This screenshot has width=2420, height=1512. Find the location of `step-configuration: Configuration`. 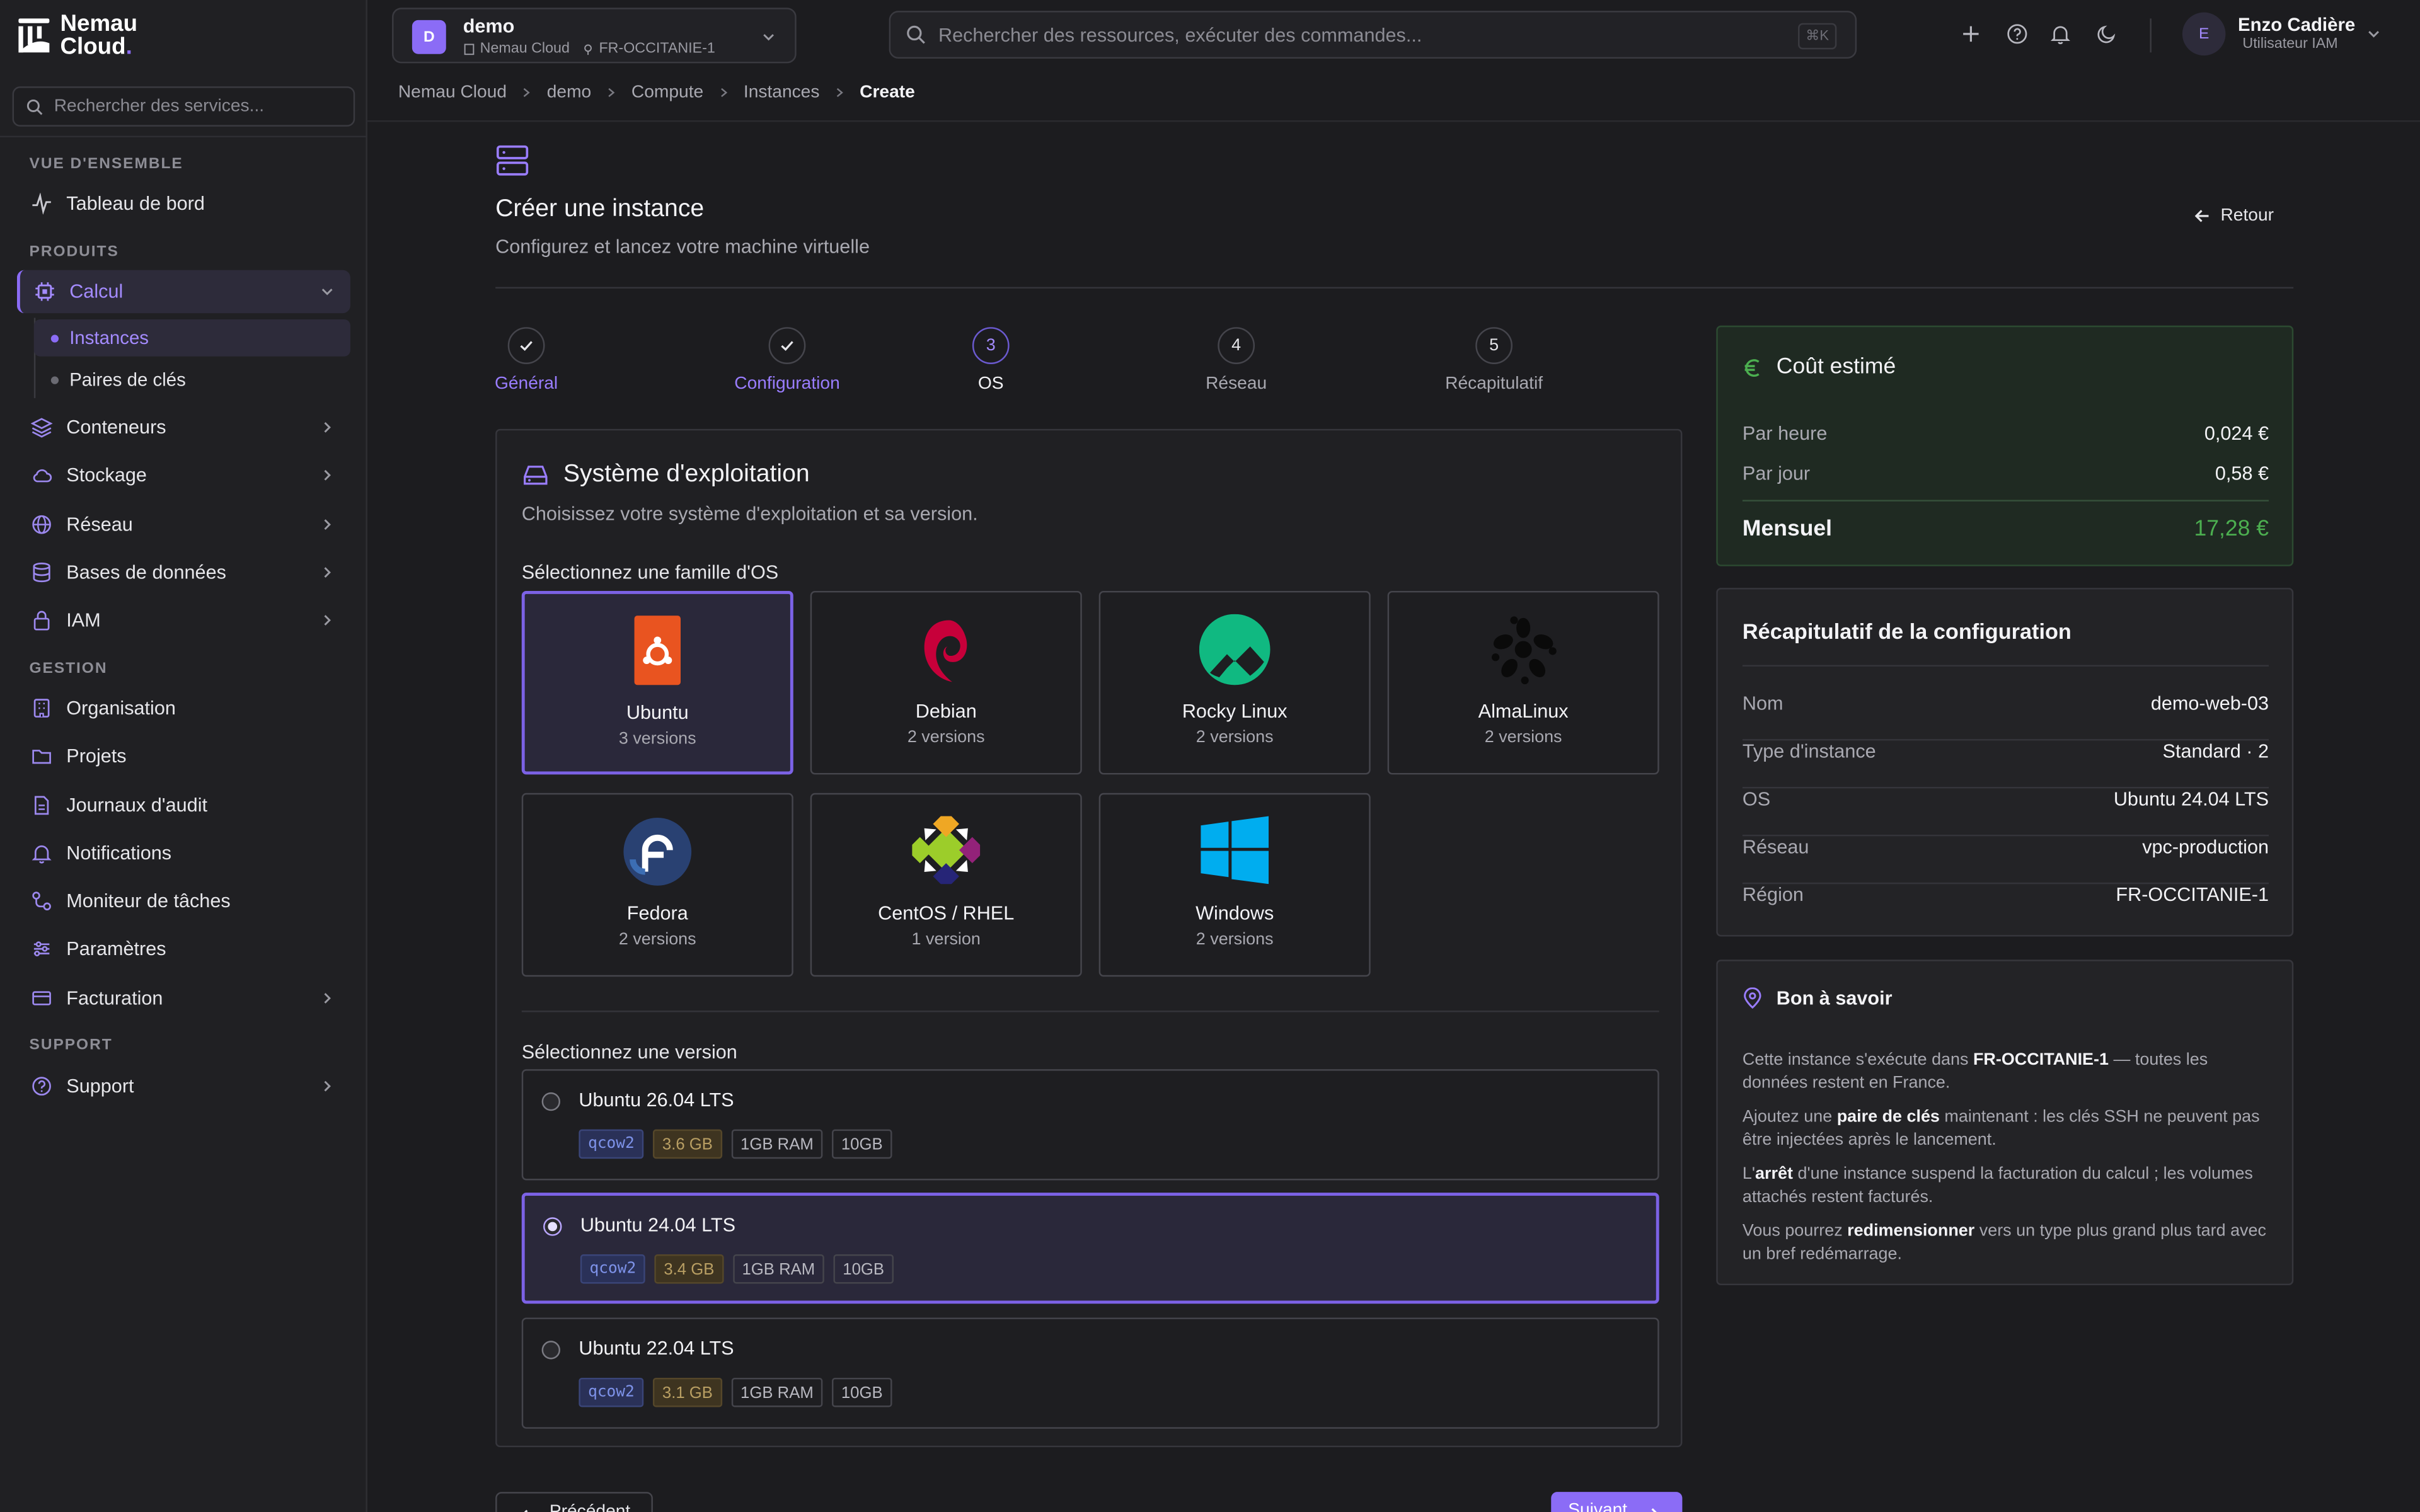

step-configuration: Configuration is located at coordinates (787, 360).